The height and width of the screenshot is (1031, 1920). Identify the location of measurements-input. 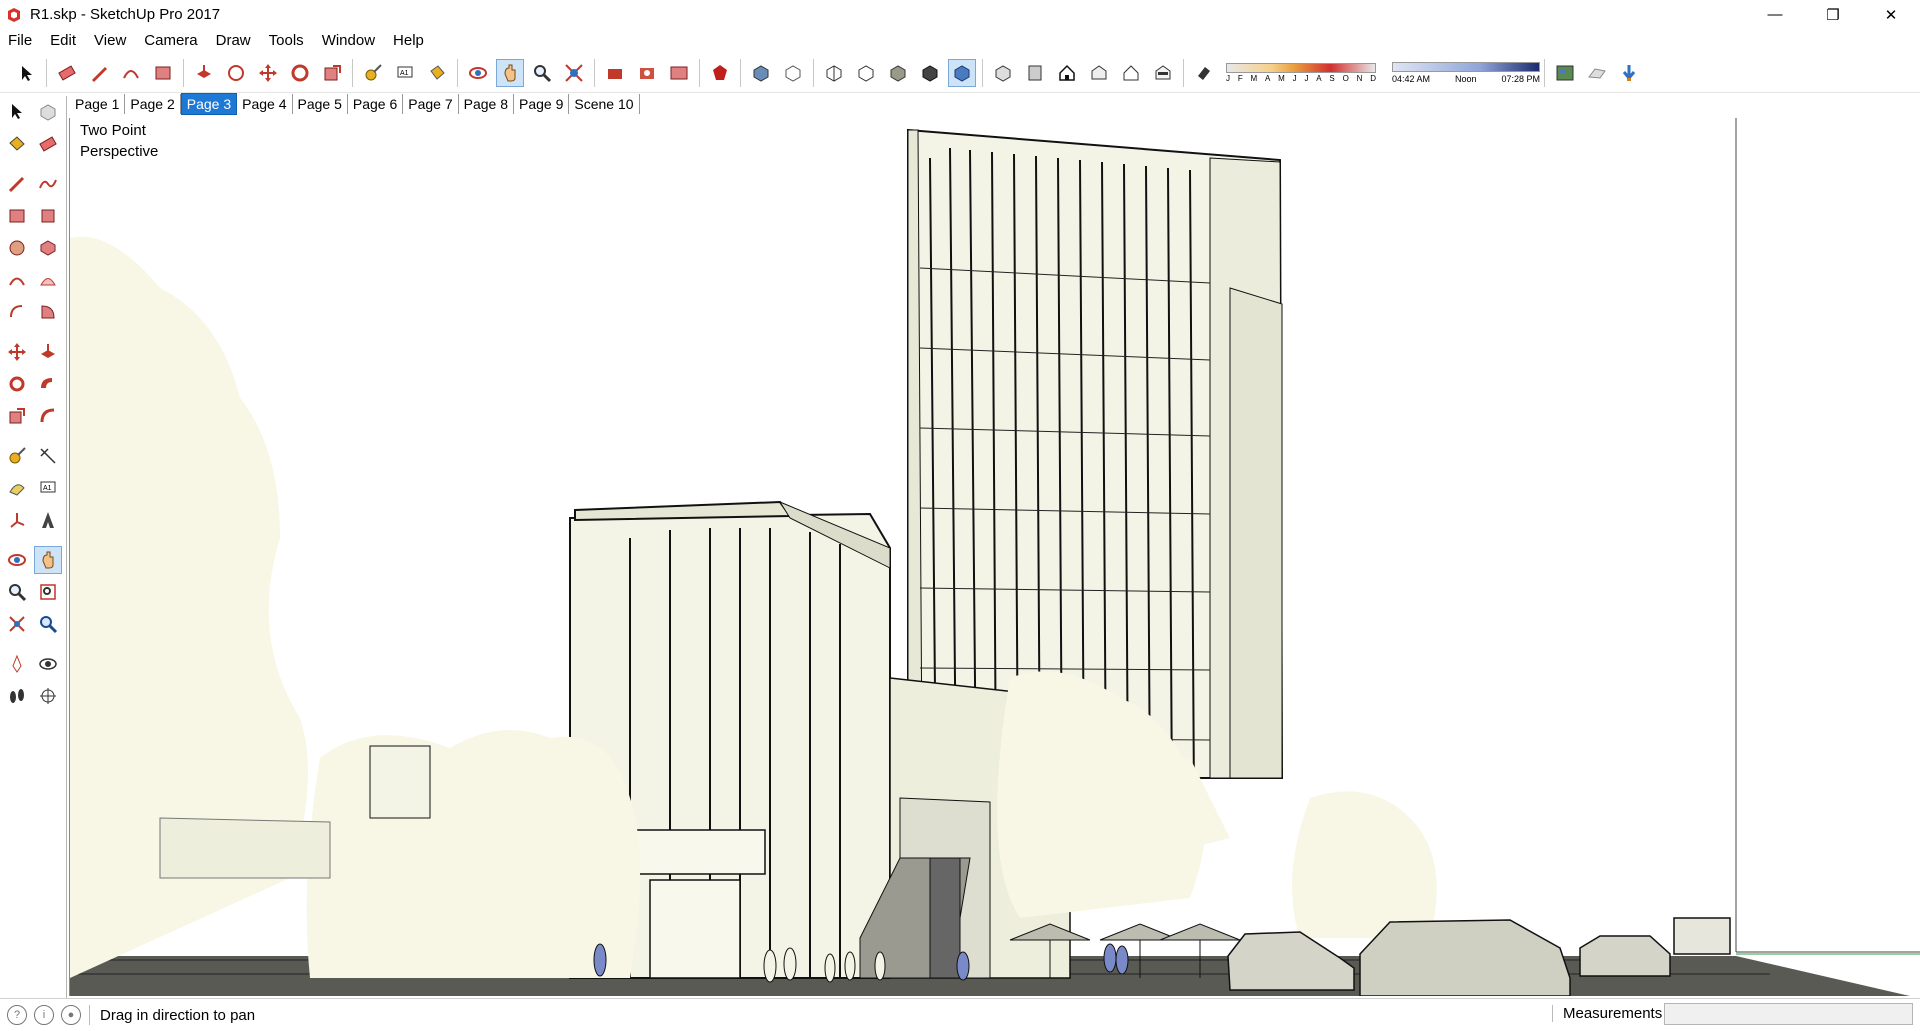
(1788, 1014).